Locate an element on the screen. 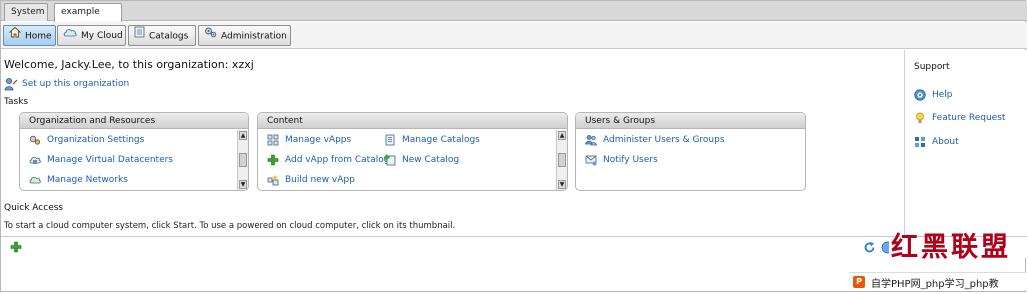 Image resolution: width=1028 pixels, height=294 pixels. build-vapp-icon is located at coordinates (273, 180).